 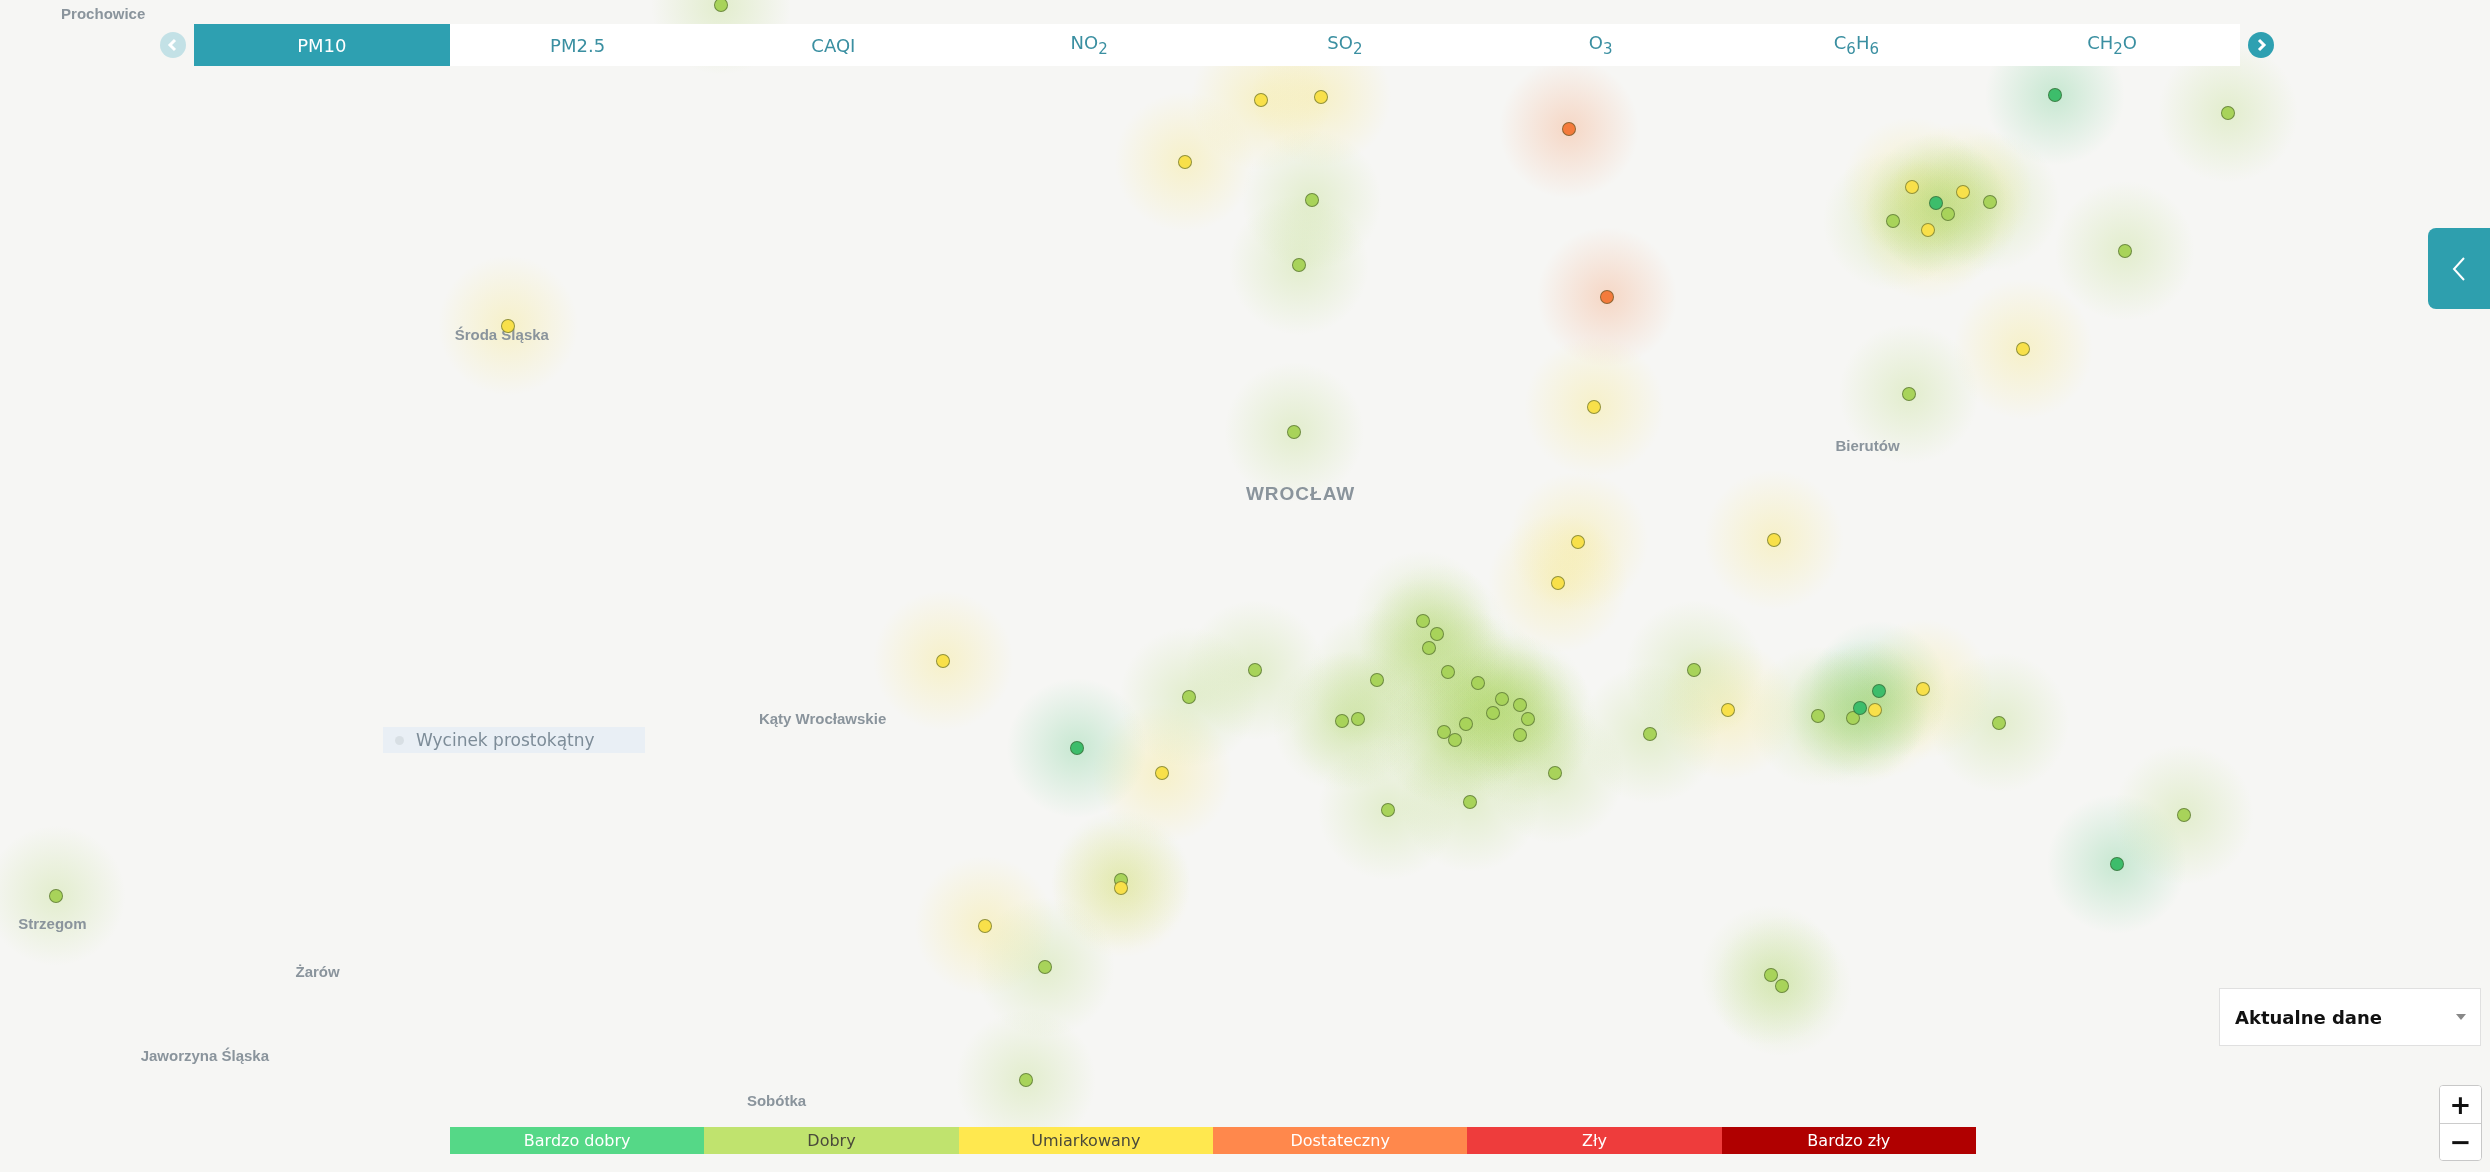 What do you see at coordinates (1085, 1140) in the screenshot?
I see `legend-item: Umiarkowany` at bounding box center [1085, 1140].